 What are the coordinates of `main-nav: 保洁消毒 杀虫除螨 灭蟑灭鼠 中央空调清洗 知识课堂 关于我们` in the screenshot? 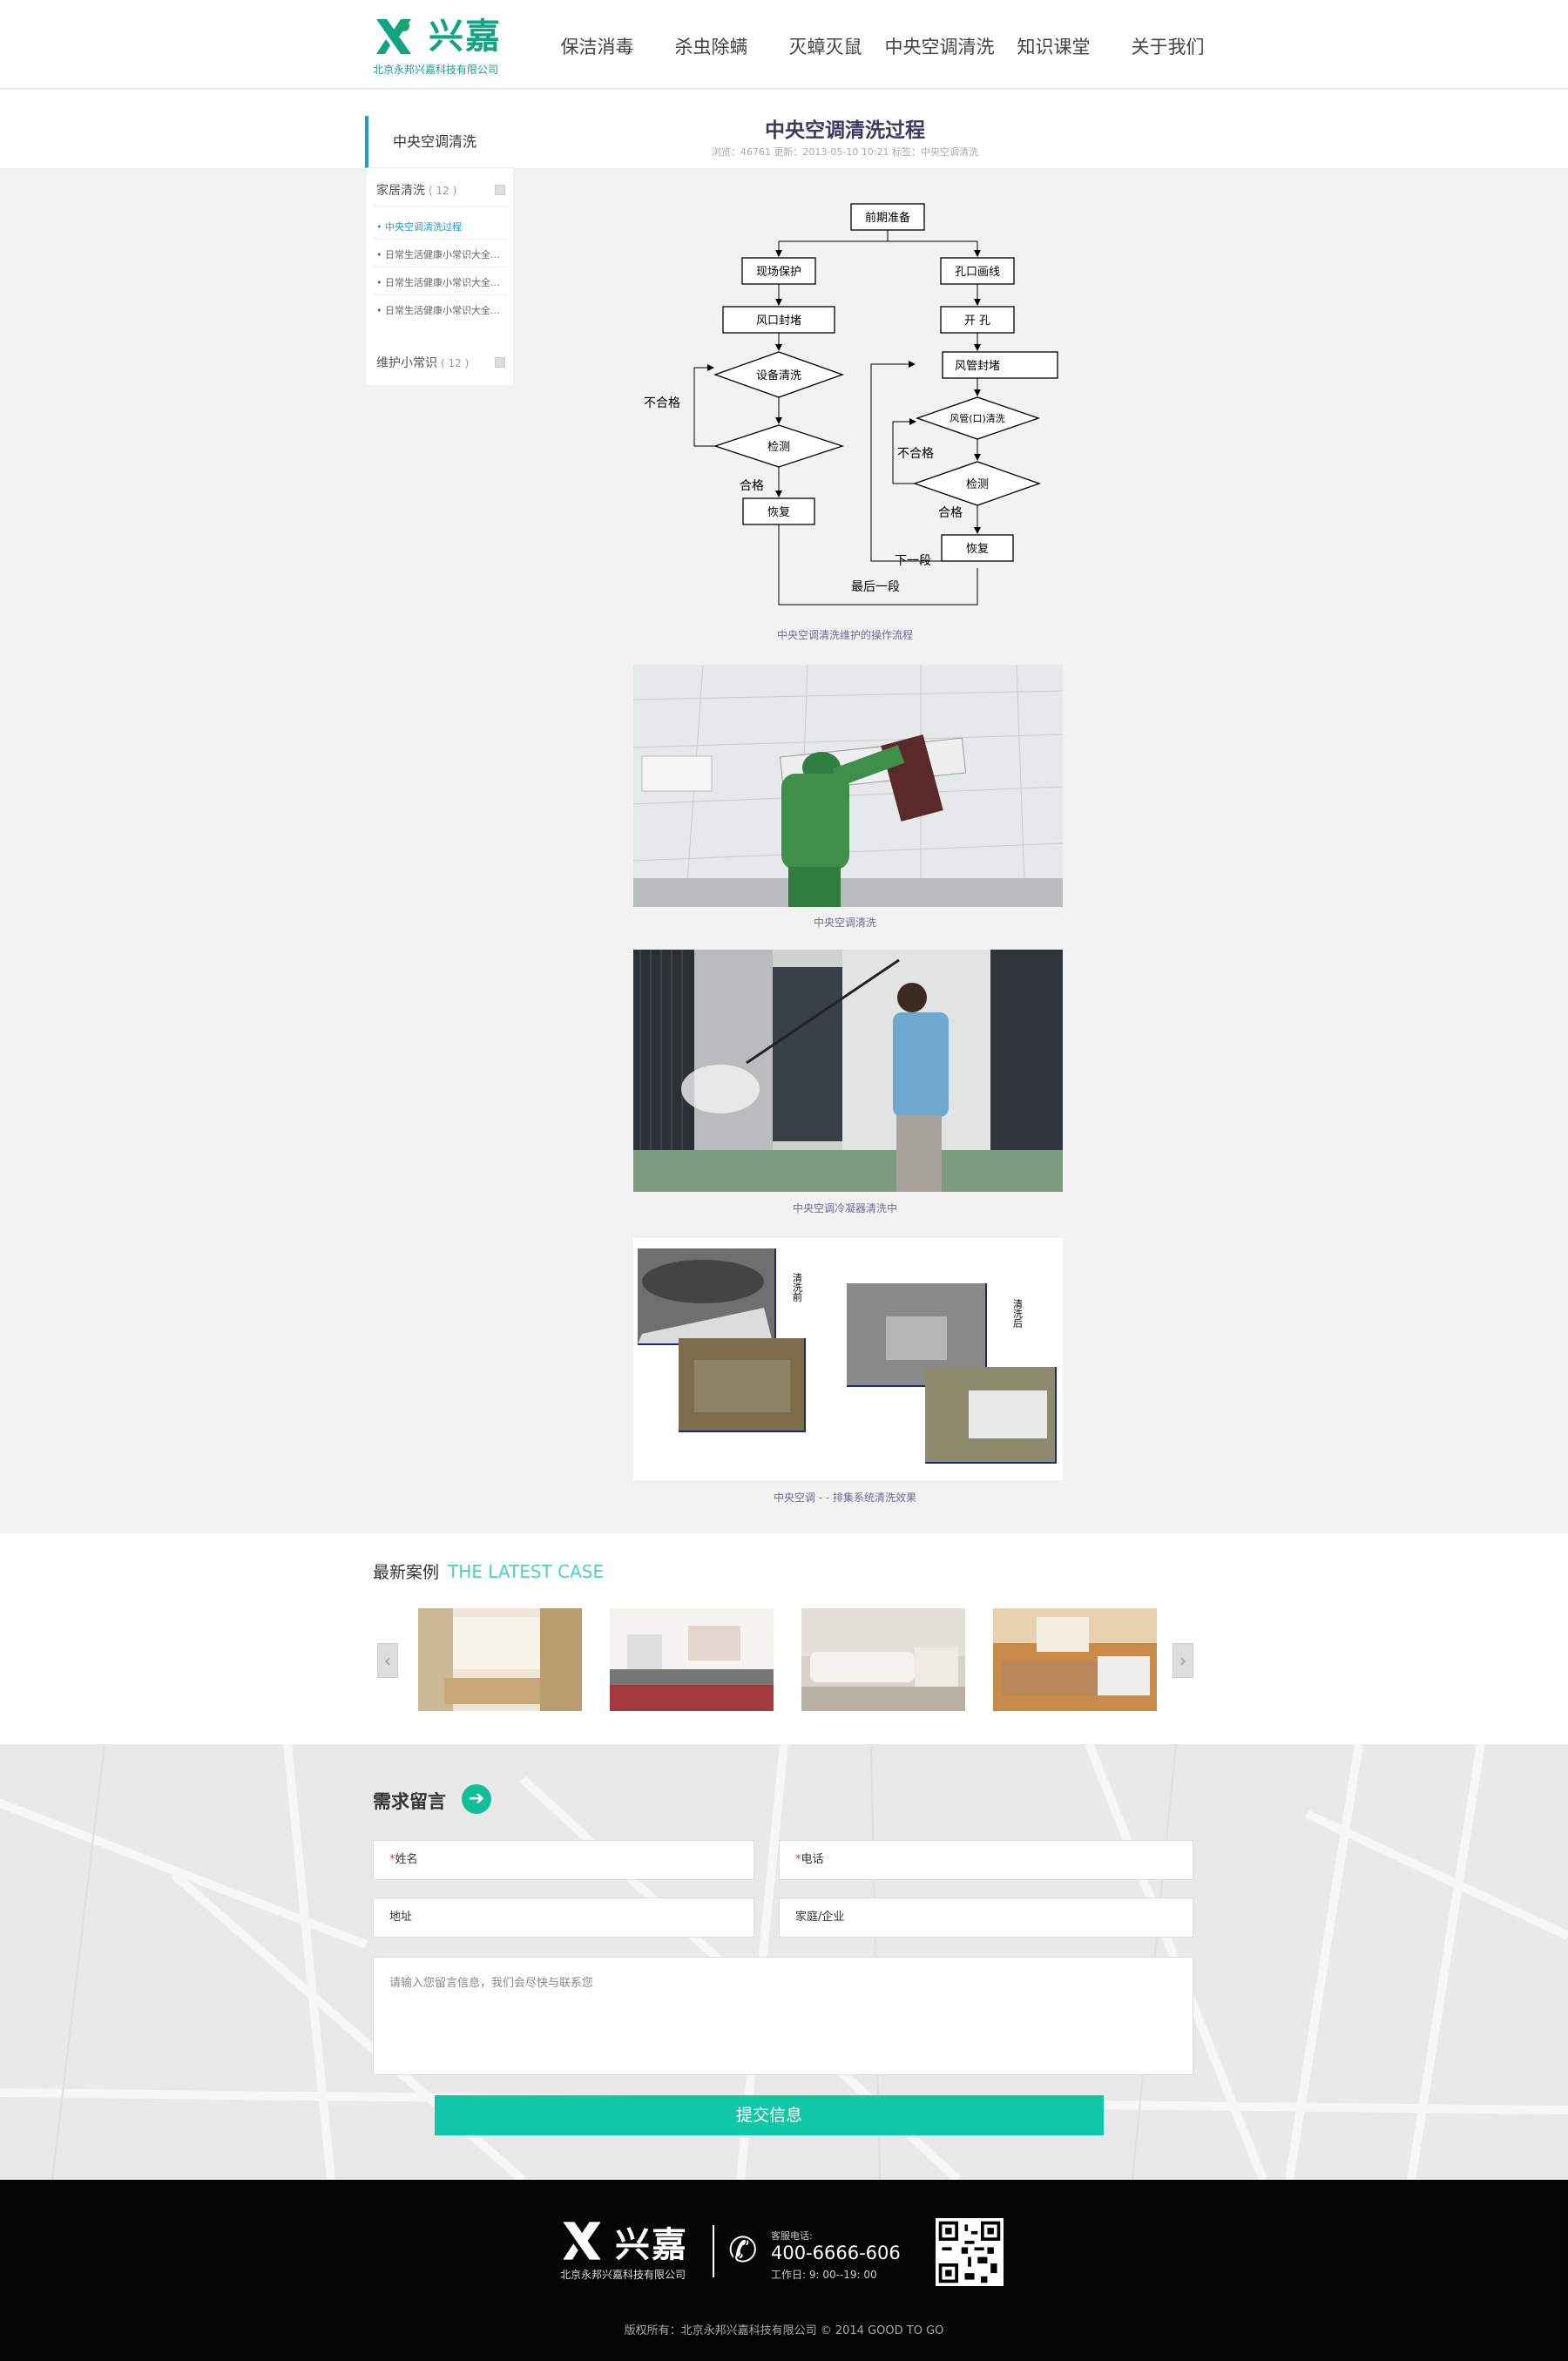 It's located at (882, 44).